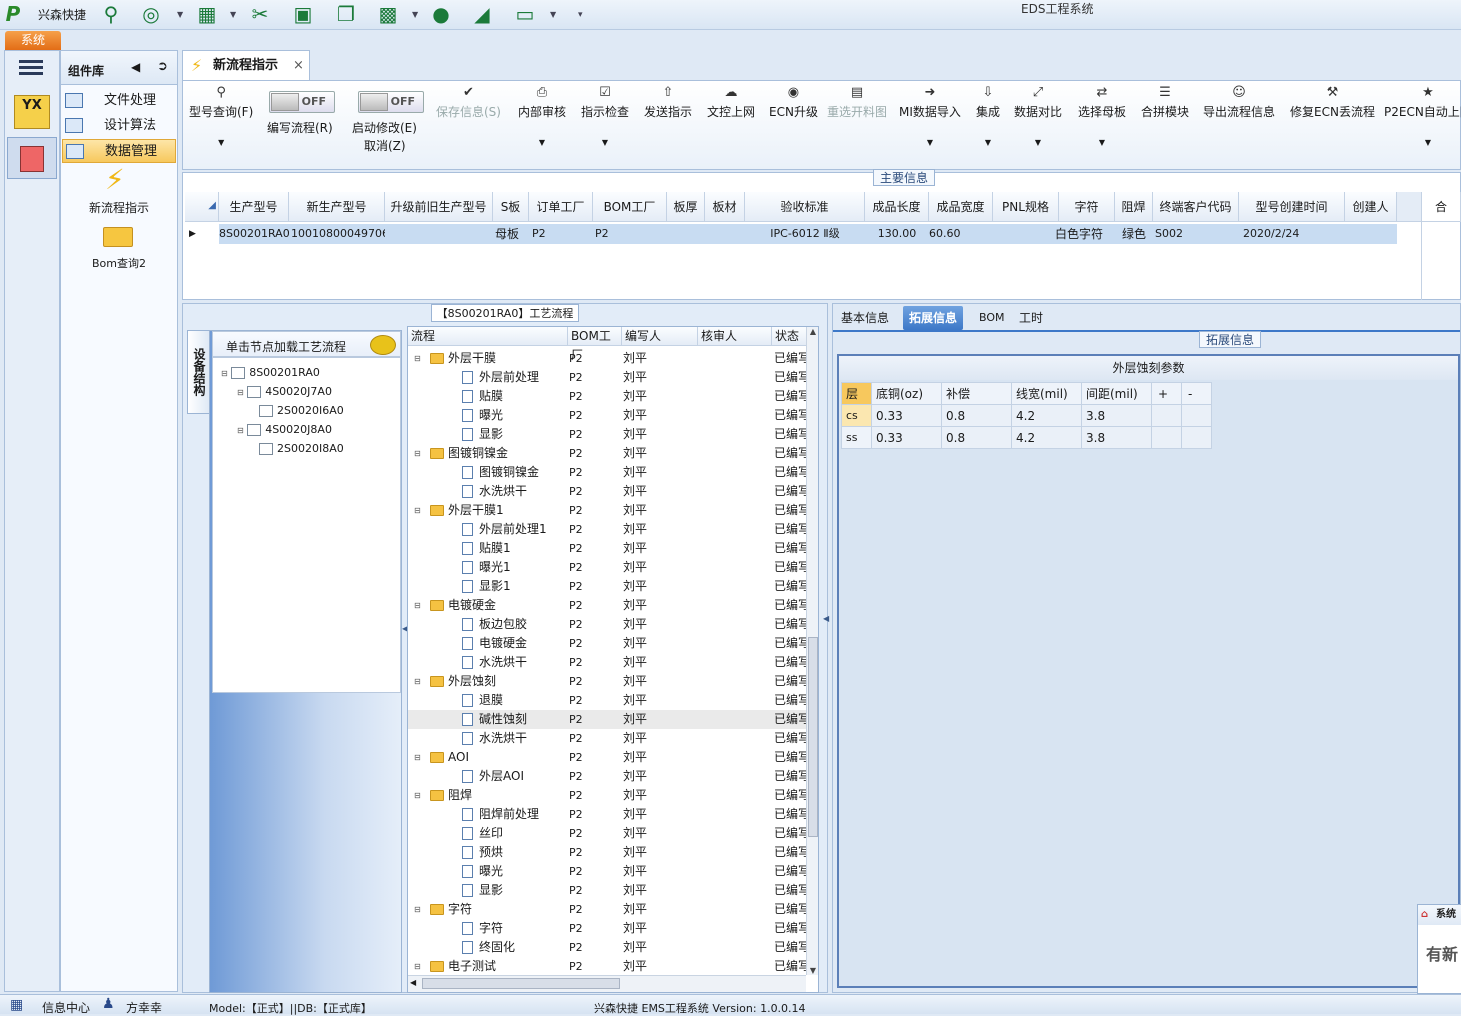 The height and width of the screenshot is (1016, 1461). I want to click on tree-node: ⊟ 4S0020J8A0, so click(284, 429).